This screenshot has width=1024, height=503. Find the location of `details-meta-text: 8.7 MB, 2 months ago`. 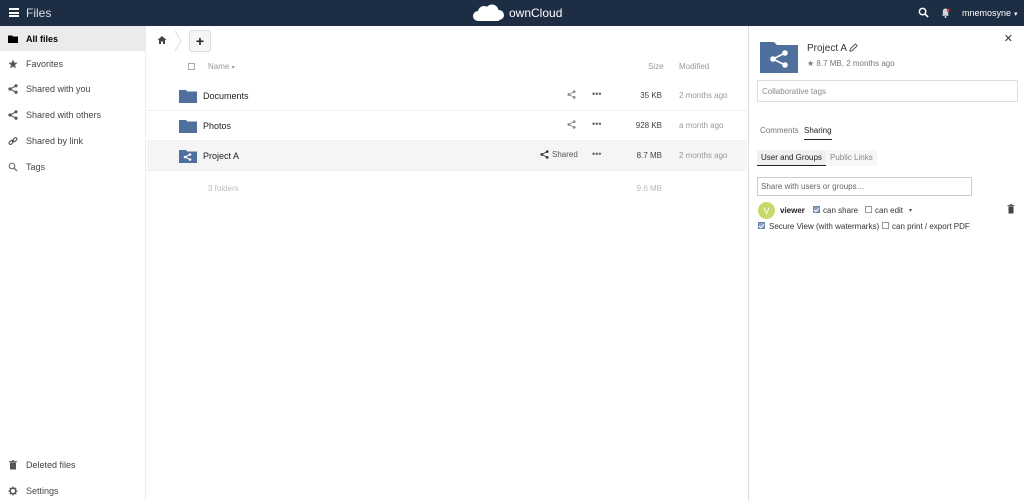

details-meta-text: 8.7 MB, 2 months ago is located at coordinates (855, 63).